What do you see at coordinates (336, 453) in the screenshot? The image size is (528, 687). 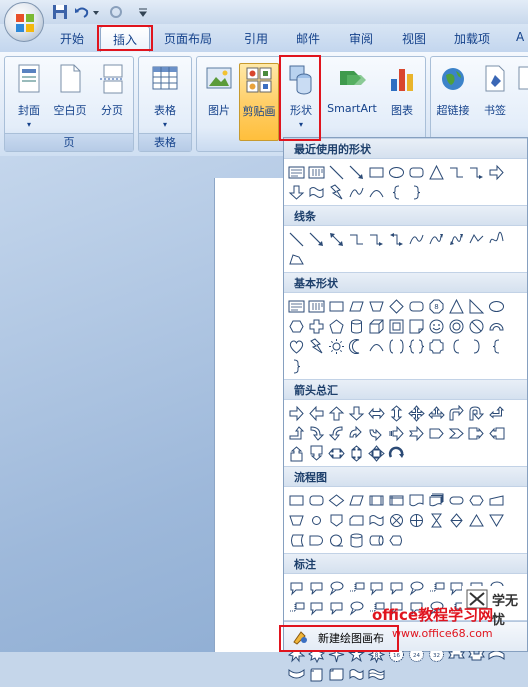 I see `shape-calloutlr-icon` at bounding box center [336, 453].